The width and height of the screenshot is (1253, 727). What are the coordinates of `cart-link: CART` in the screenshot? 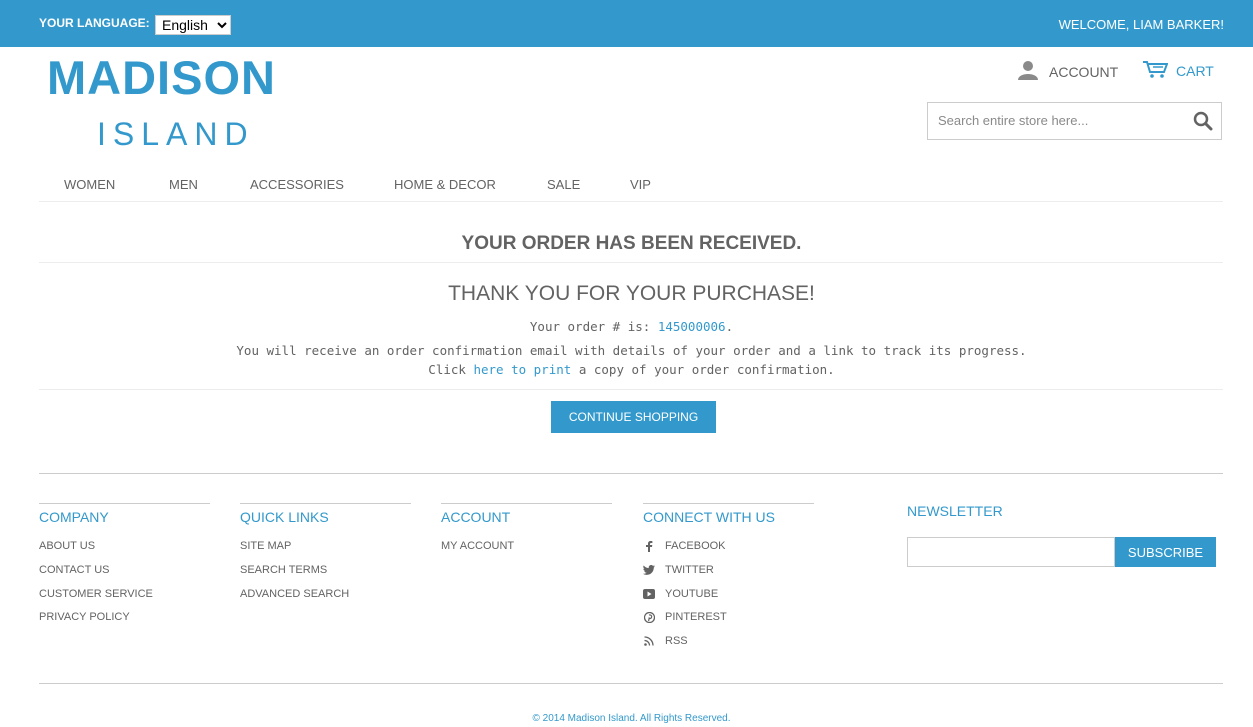 It's located at (1178, 70).